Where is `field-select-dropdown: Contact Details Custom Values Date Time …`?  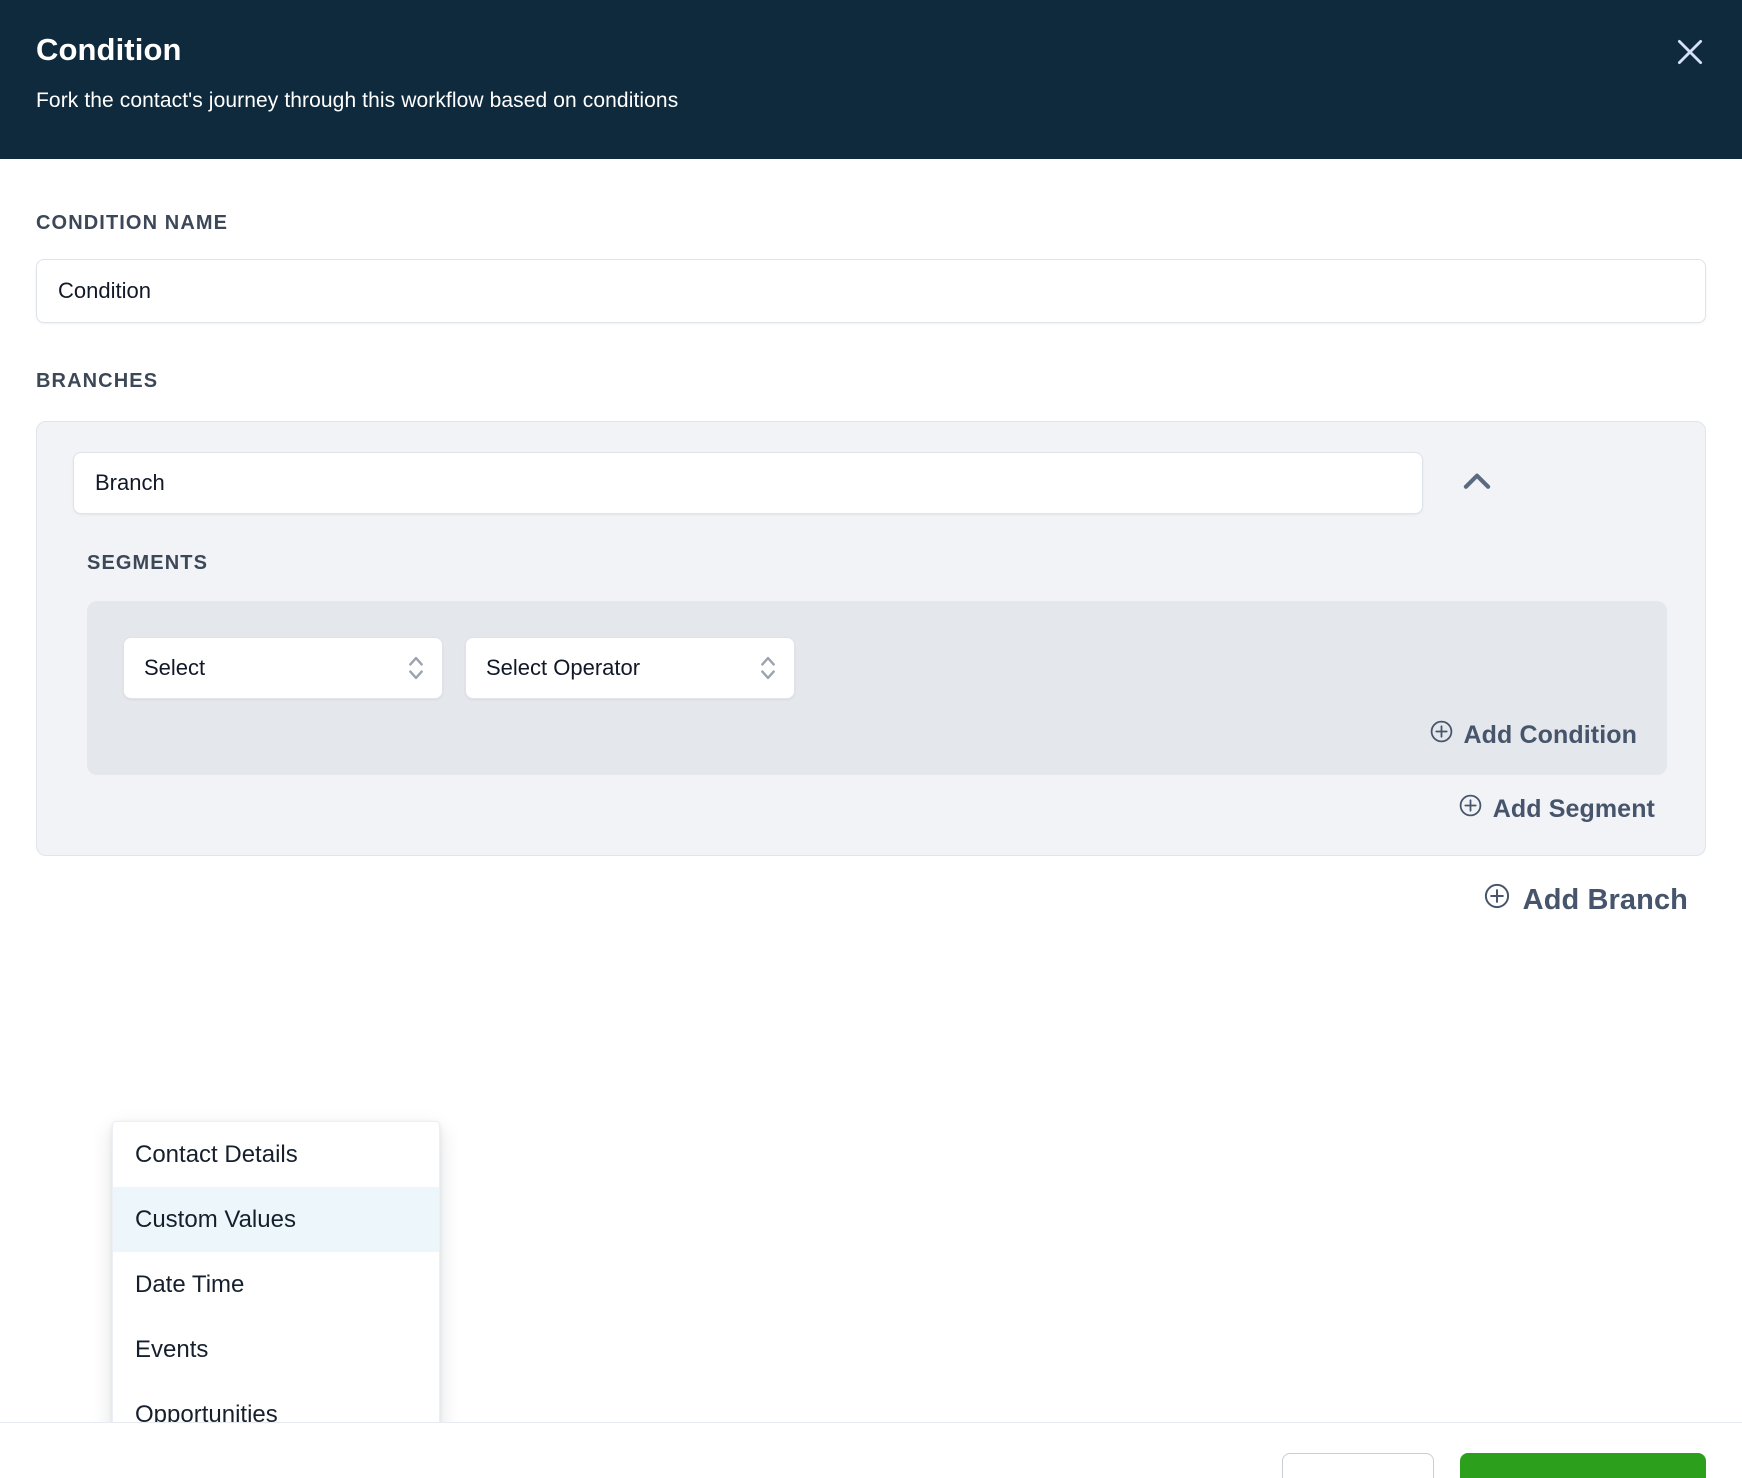
field-select-dropdown: Contact Details Custom Values Date Time … is located at coordinates (276, 1284).